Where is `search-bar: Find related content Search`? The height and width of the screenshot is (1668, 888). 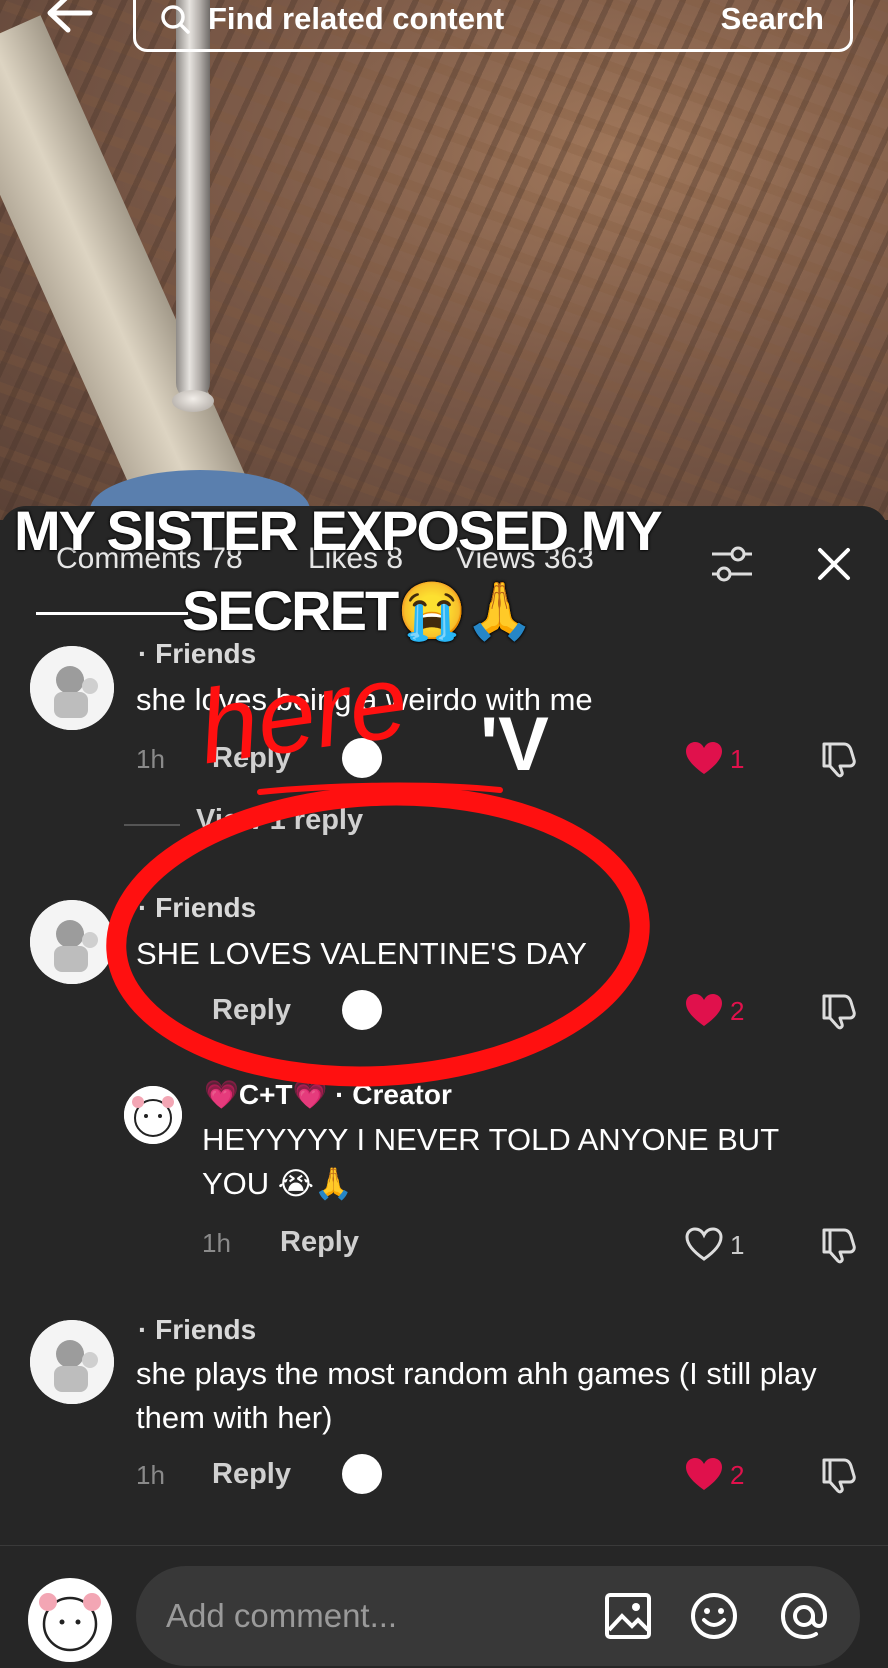
search-bar: Find related content Search is located at coordinates (493, 26).